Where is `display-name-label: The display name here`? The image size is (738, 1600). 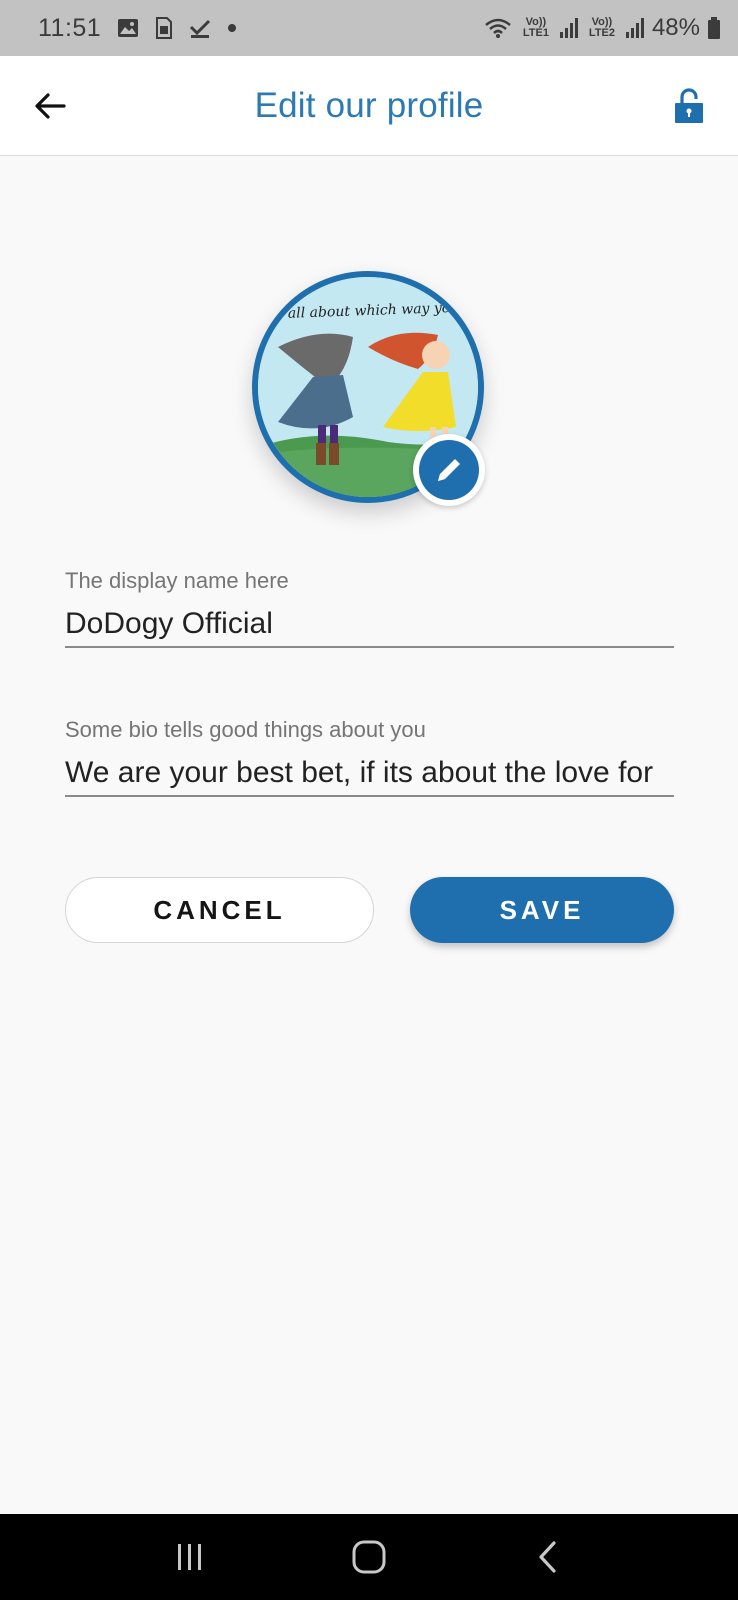 display-name-label: The display name here is located at coordinates (177, 580).